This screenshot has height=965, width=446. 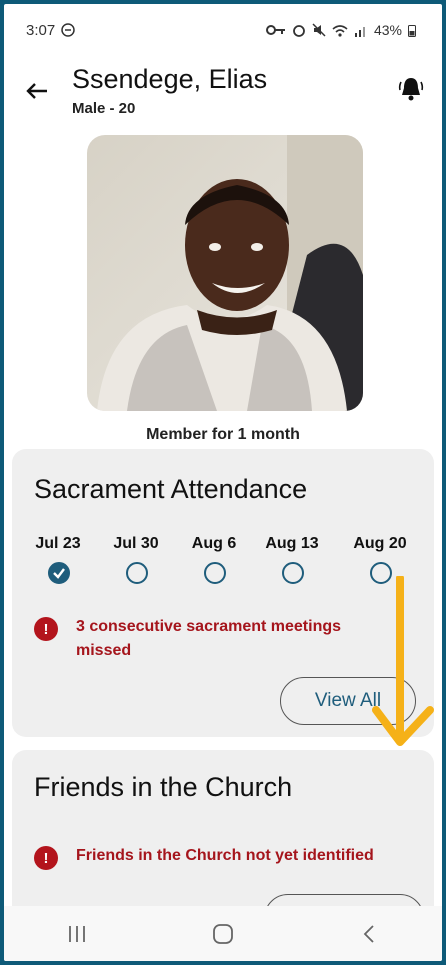 I want to click on alert-text: 3 consecutive sacrament meetings missed, so click(x=209, y=638).